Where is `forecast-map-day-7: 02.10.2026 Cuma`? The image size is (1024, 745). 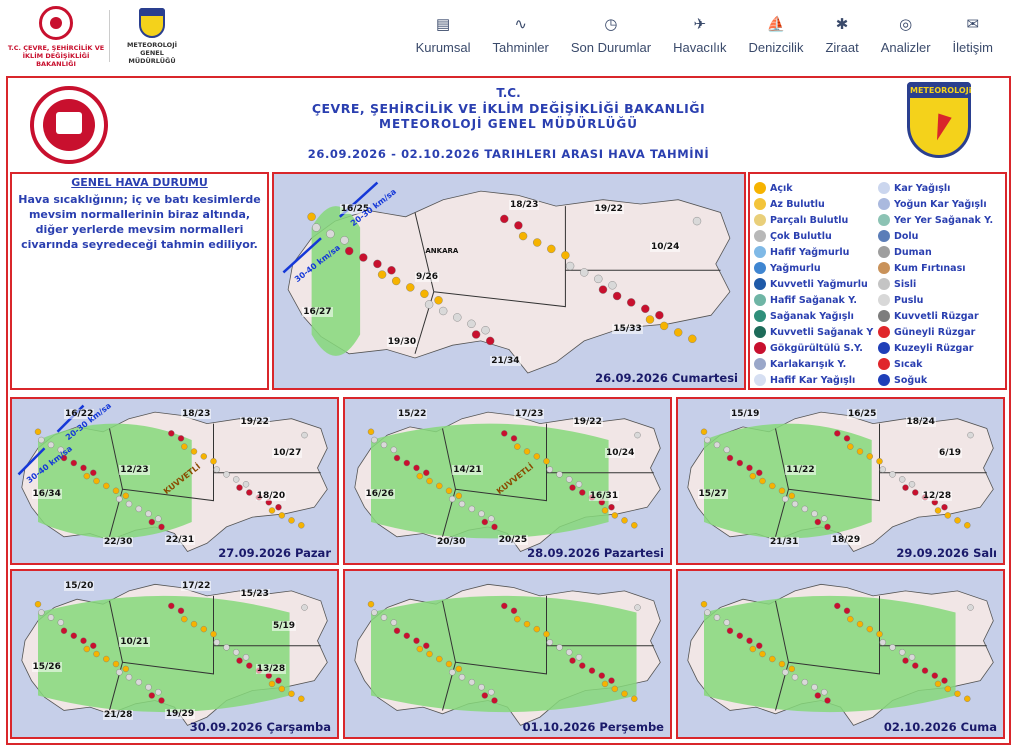 forecast-map-day-7: 02.10.2026 Cuma is located at coordinates (840, 654).